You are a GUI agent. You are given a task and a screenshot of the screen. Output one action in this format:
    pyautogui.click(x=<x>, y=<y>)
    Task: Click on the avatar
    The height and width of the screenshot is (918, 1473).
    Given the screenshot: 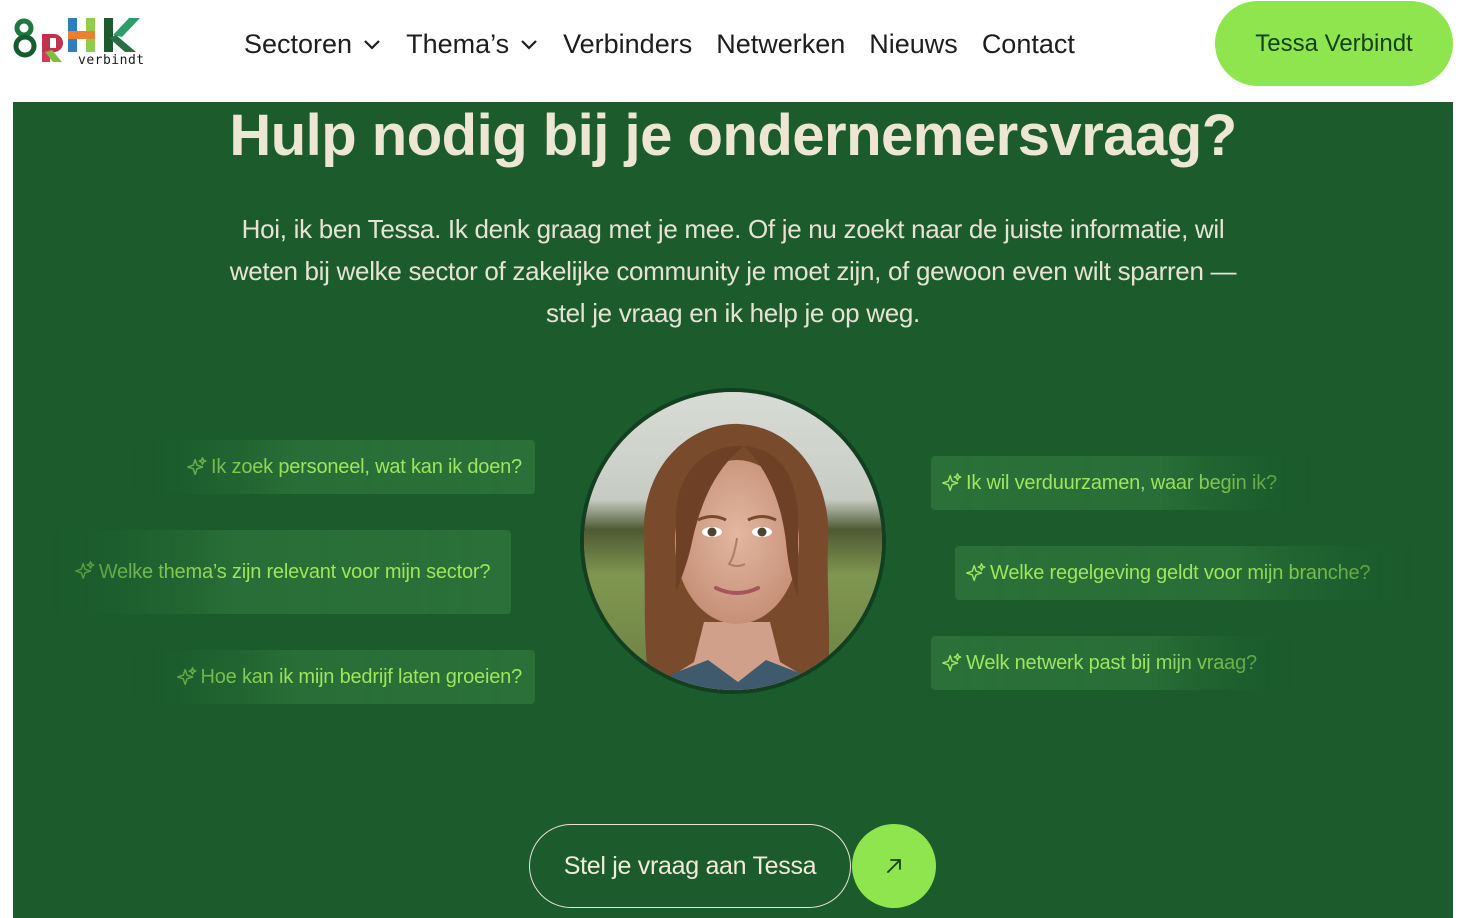 What is the action you would take?
    pyautogui.click(x=733, y=541)
    